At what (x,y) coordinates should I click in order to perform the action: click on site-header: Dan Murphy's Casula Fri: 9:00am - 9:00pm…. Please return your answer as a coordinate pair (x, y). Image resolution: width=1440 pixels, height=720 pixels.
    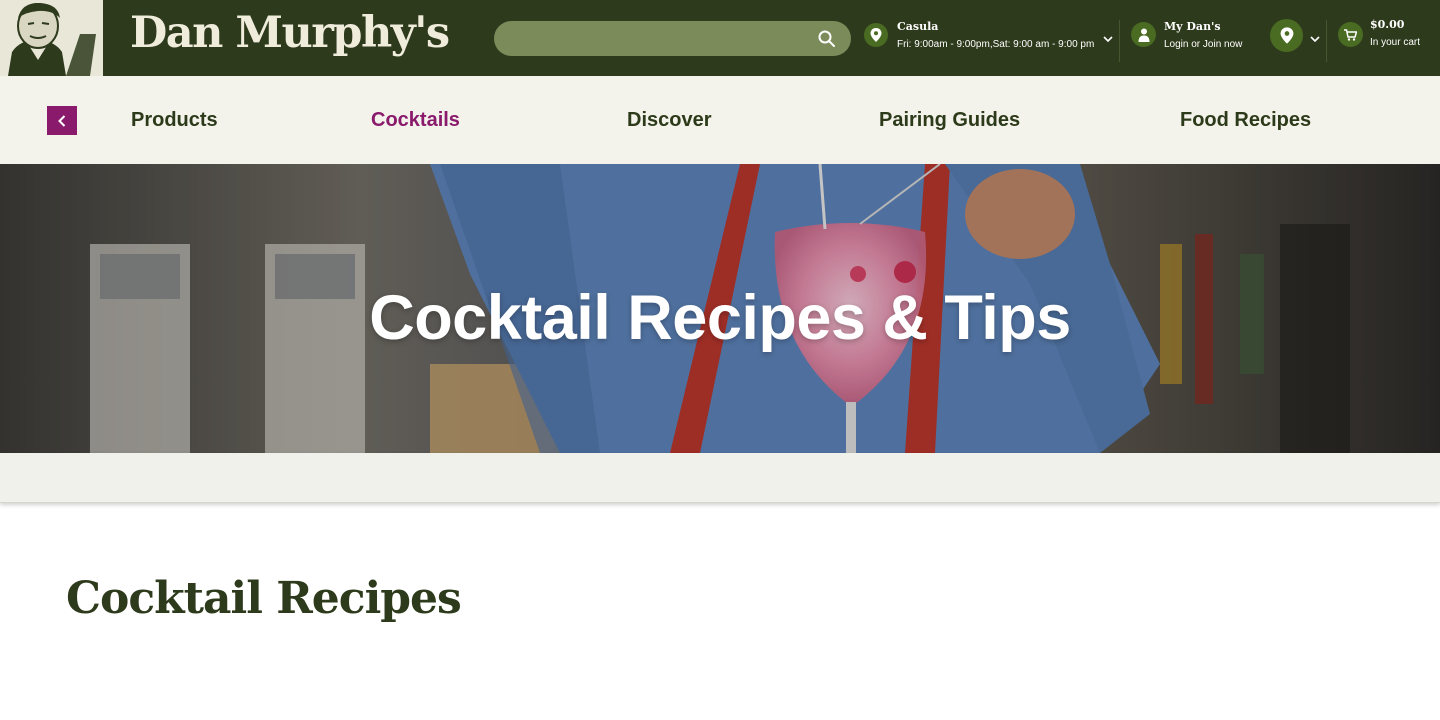
    Looking at the image, I should click on (720, 38).